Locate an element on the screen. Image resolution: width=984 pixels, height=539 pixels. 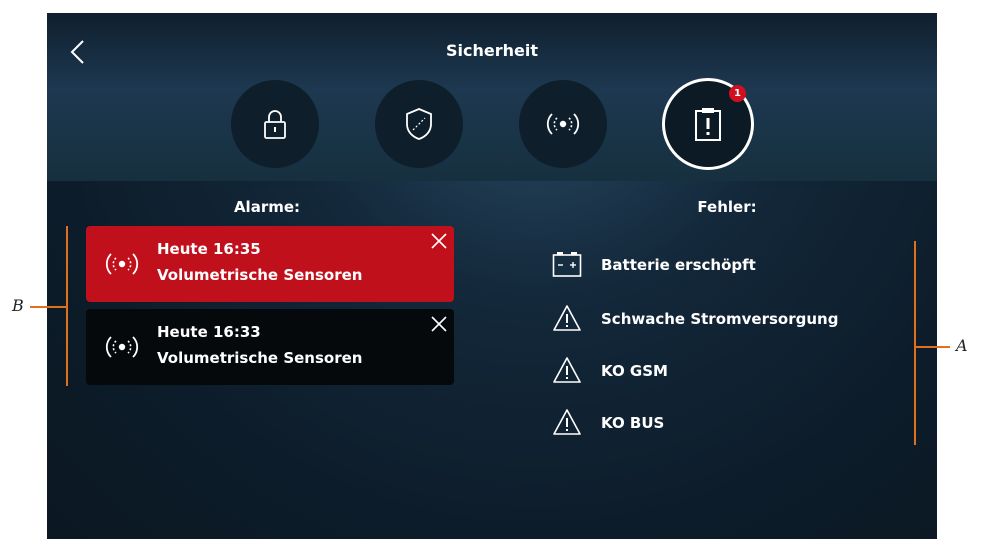
tab-sensors is located at coordinates (563, 124).